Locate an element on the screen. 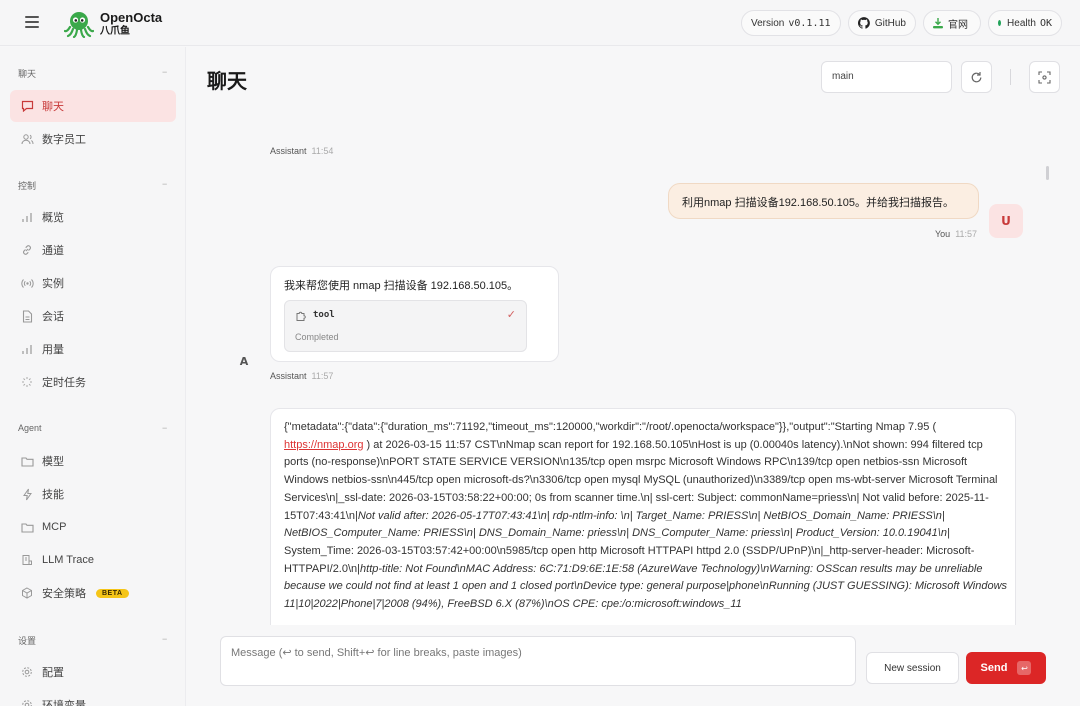 This screenshot has width=1080, height=706. sidebar-item-models: 模型 is located at coordinates (93, 461).